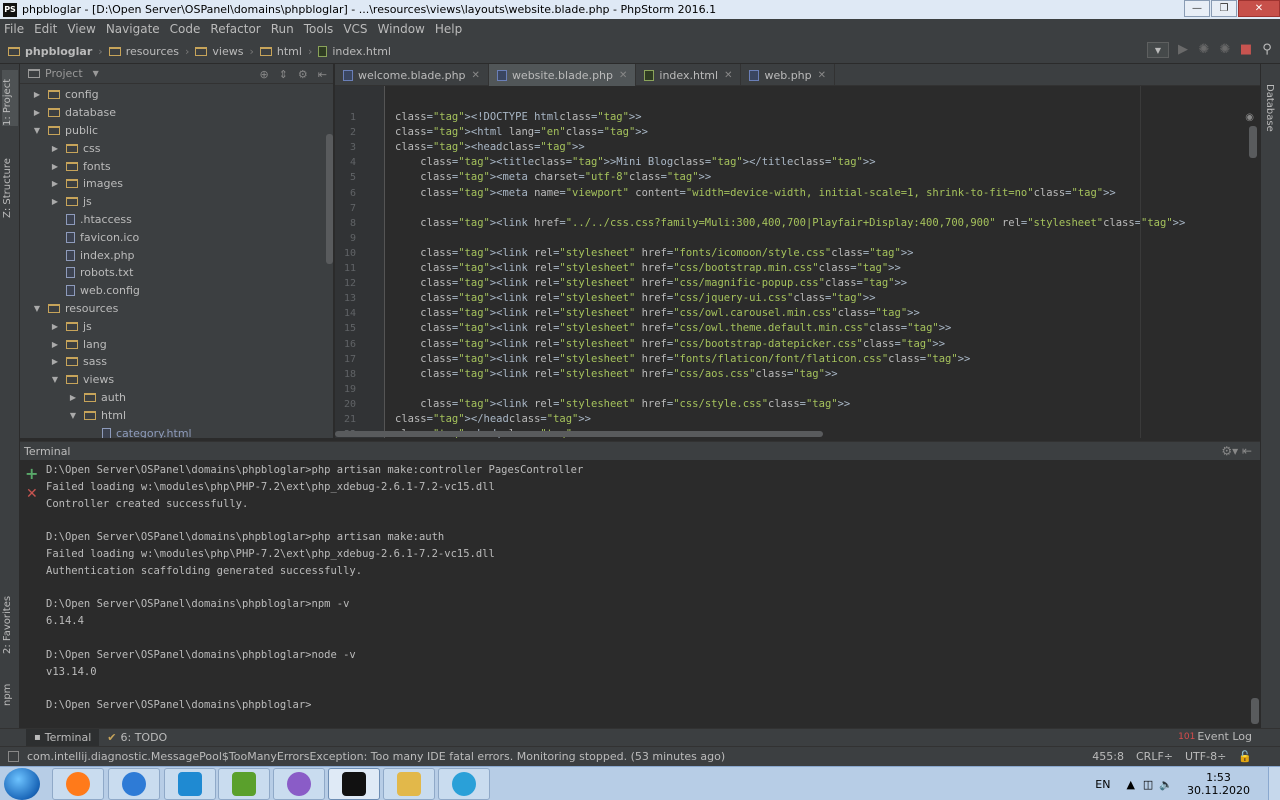  What do you see at coordinates (788, 75) in the screenshot?
I see `tab-web-php: web.php ✕` at bounding box center [788, 75].